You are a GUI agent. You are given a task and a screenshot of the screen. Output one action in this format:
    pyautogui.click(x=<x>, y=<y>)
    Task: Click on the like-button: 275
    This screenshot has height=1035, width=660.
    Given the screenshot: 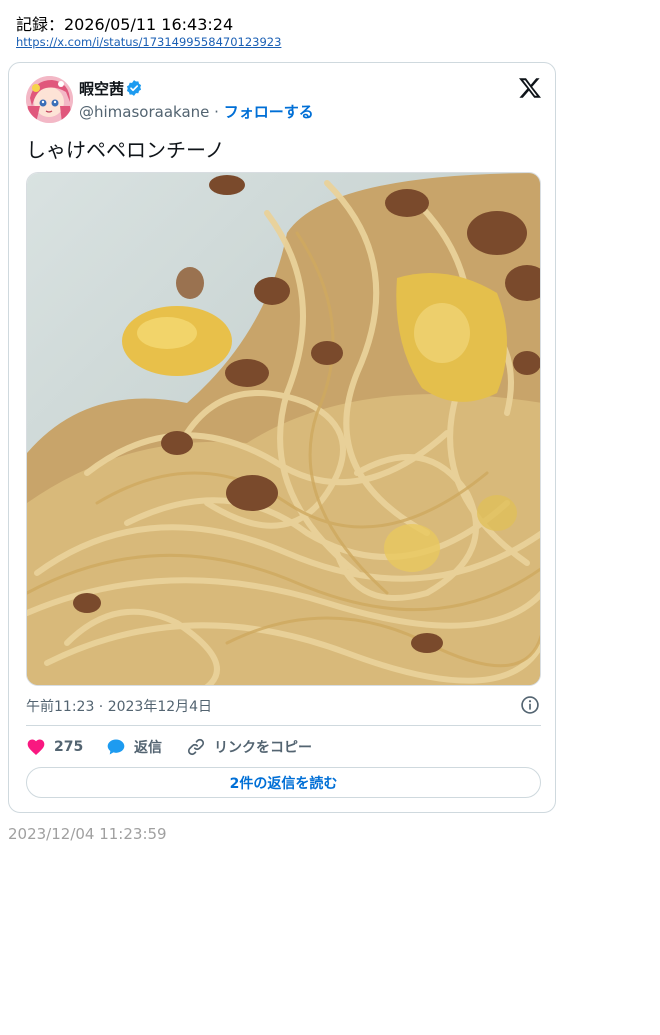 What is the action you would take?
    pyautogui.click(x=54, y=747)
    